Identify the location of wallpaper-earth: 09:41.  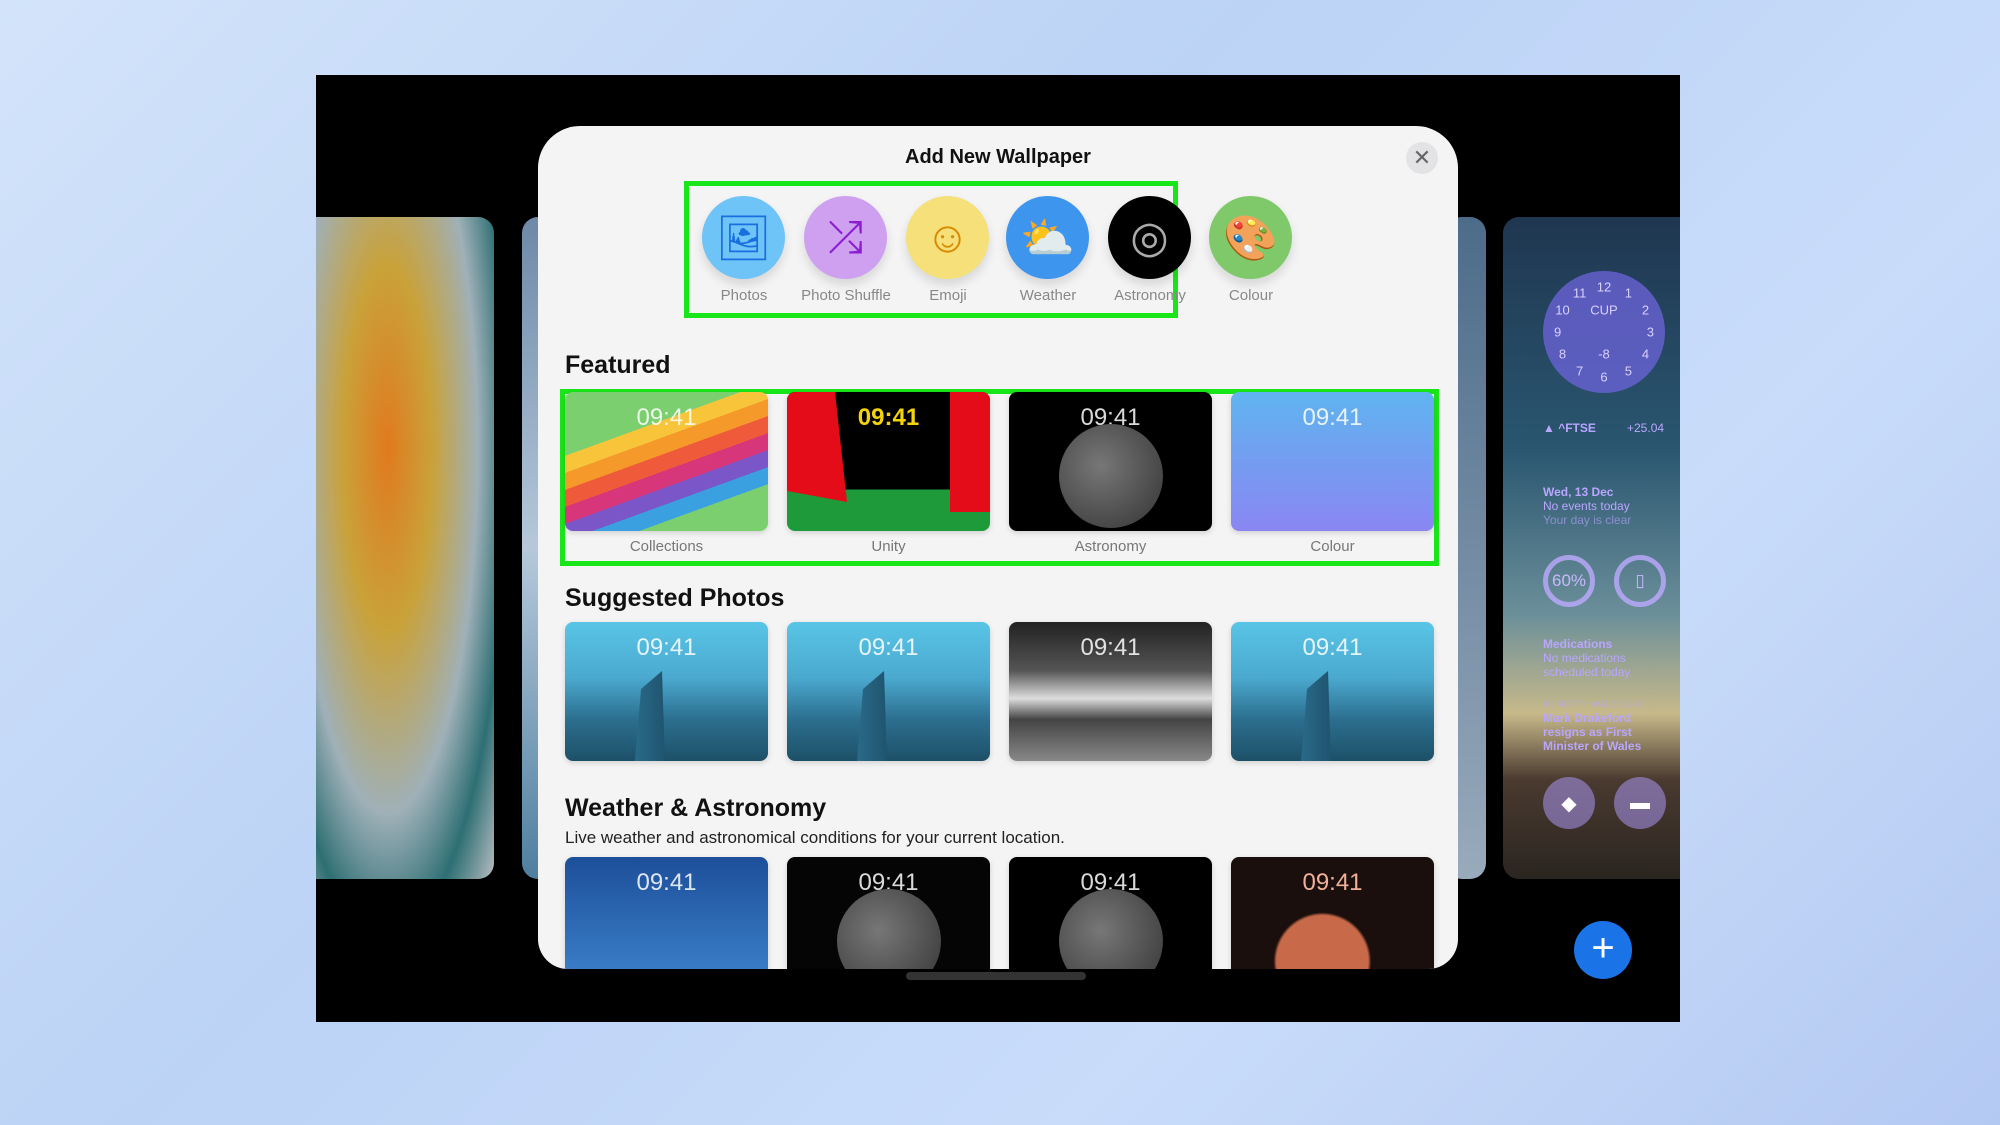
(888, 913).